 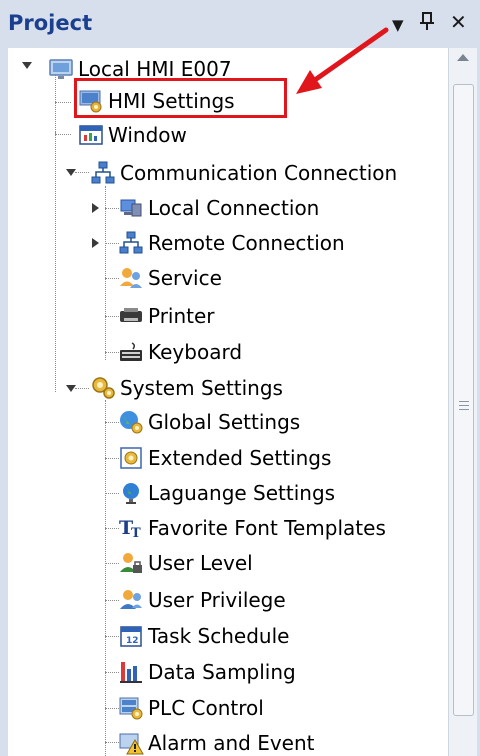 I want to click on tree-node-label: Keyboard, so click(x=195, y=352).